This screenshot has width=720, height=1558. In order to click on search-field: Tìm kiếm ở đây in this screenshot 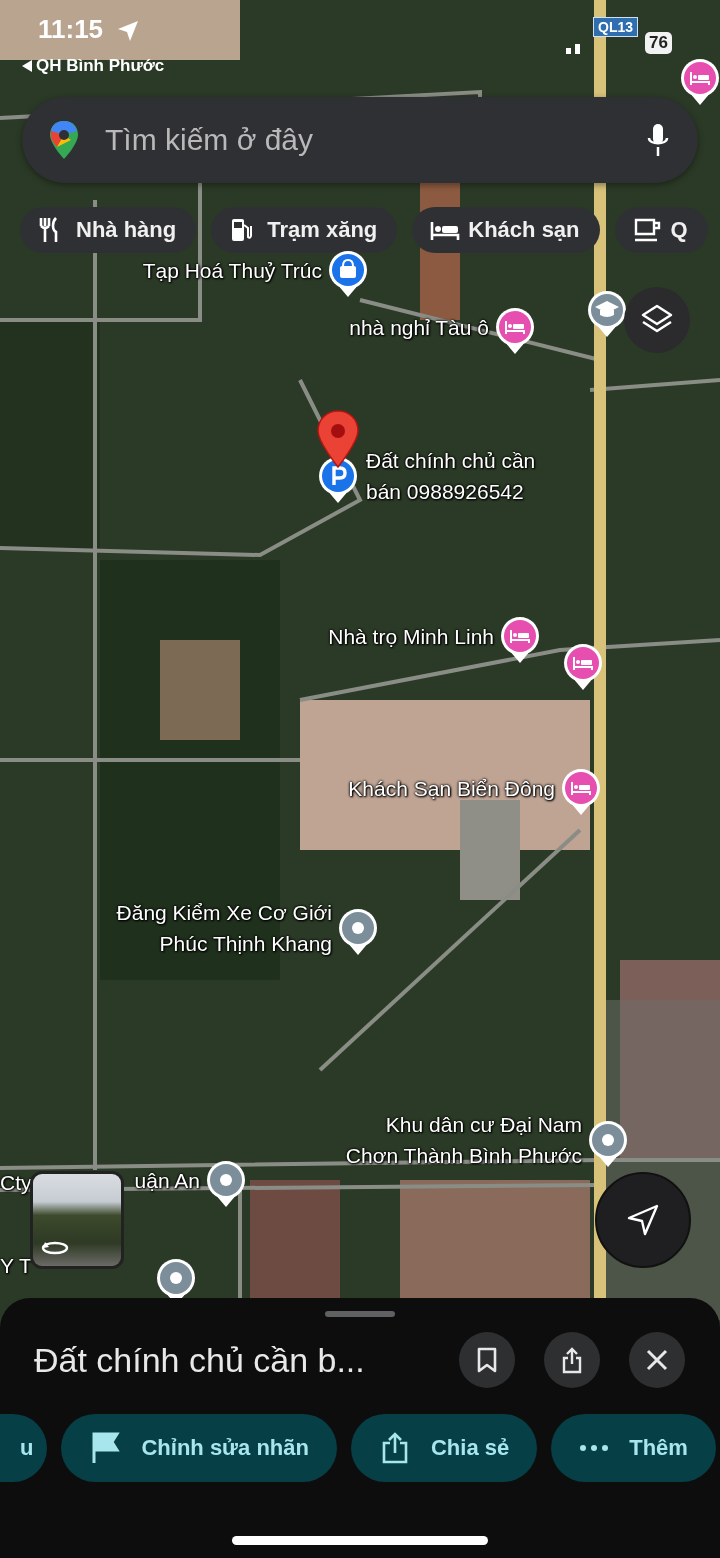, I will do `click(362, 140)`.